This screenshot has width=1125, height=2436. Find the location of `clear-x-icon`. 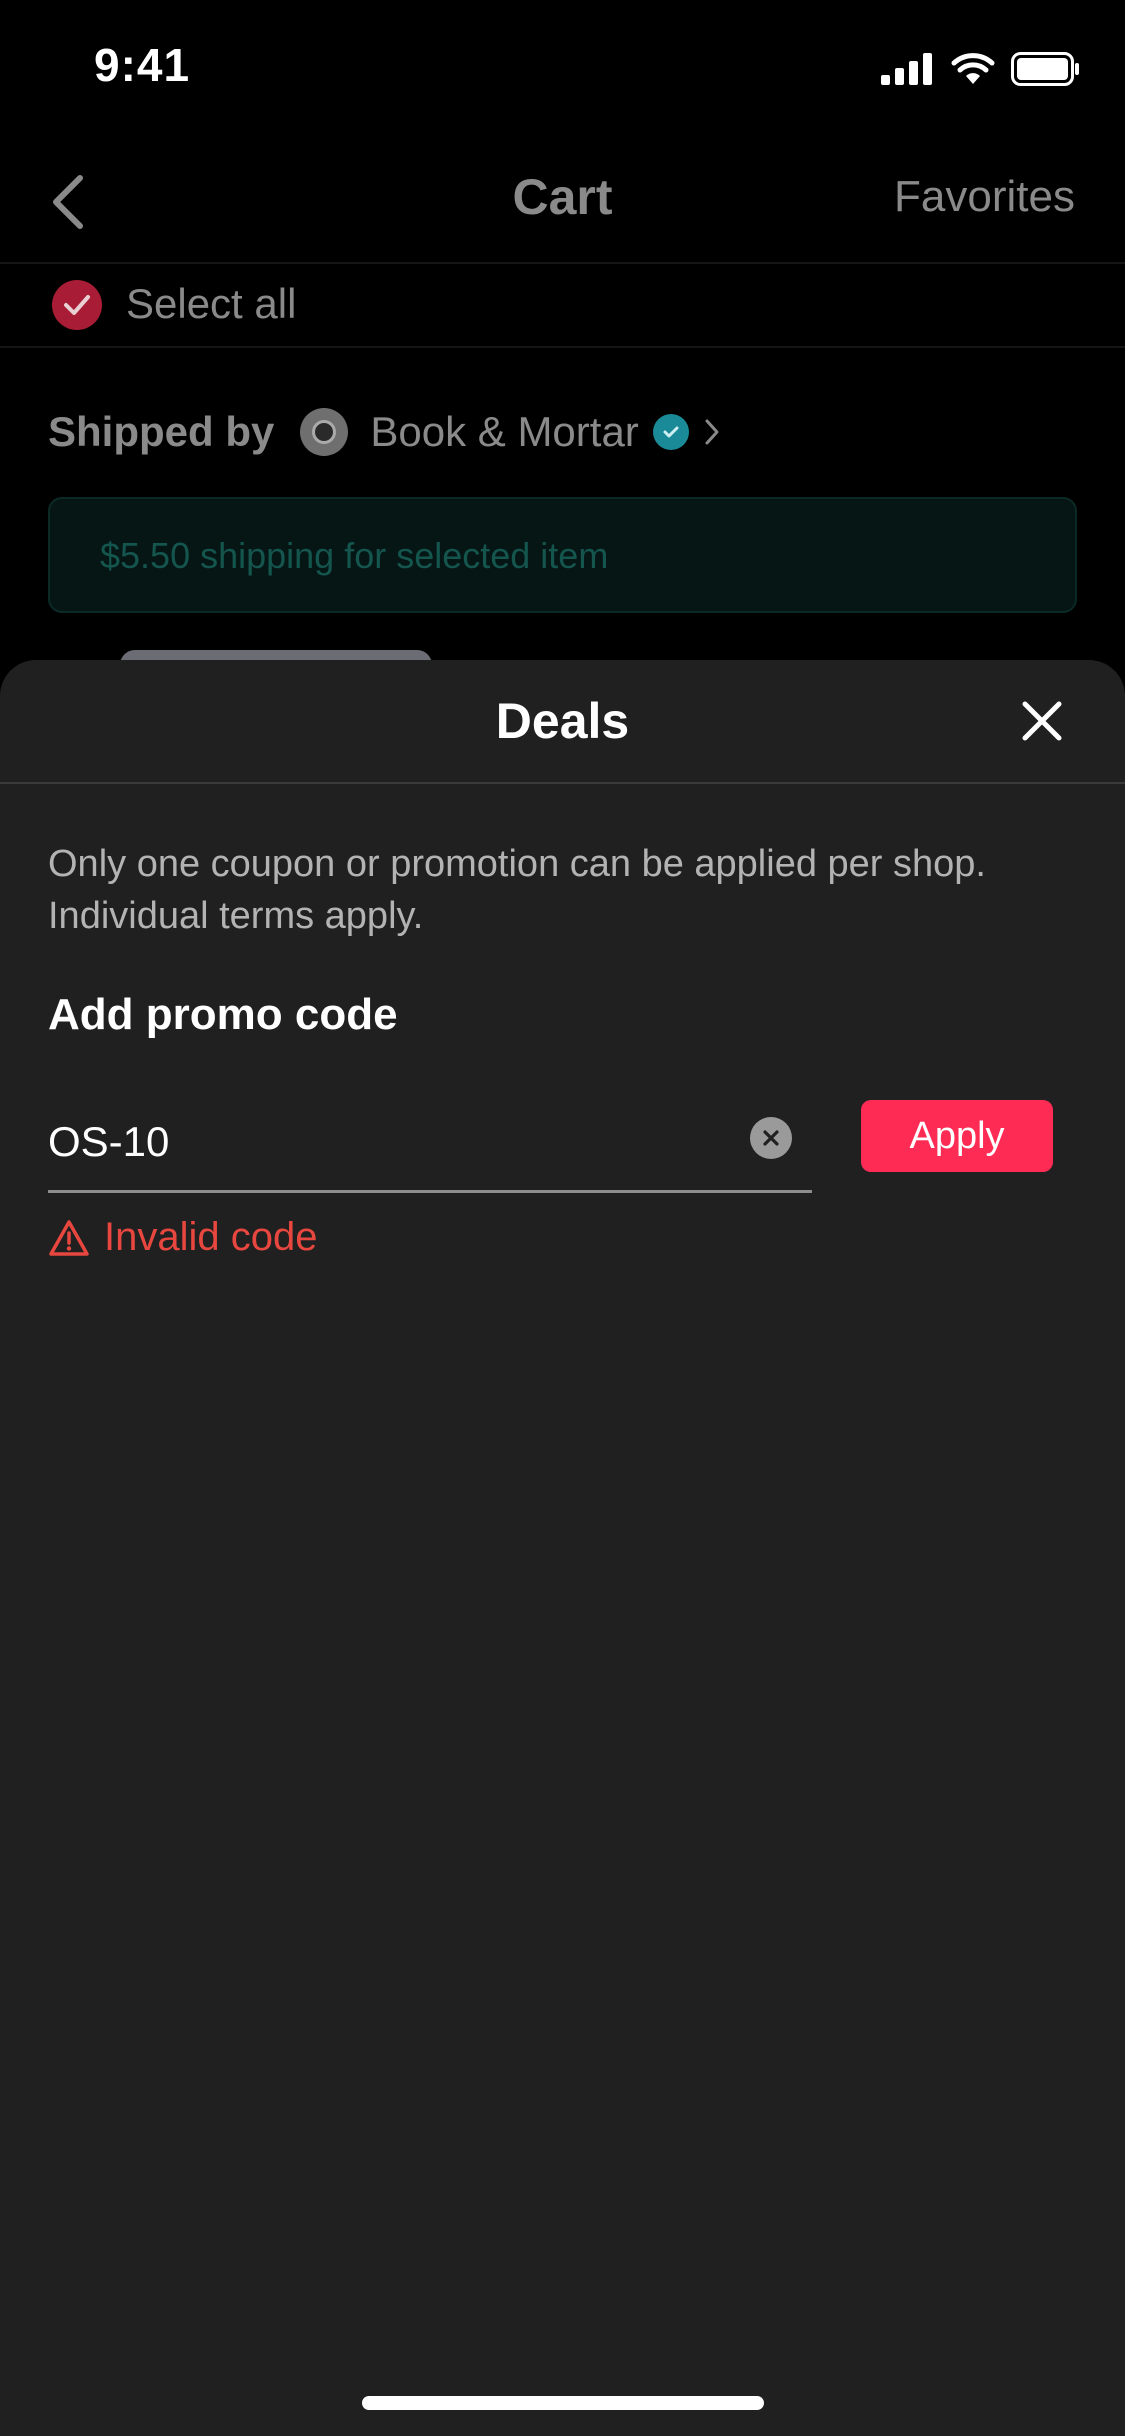

clear-x-icon is located at coordinates (771, 1138).